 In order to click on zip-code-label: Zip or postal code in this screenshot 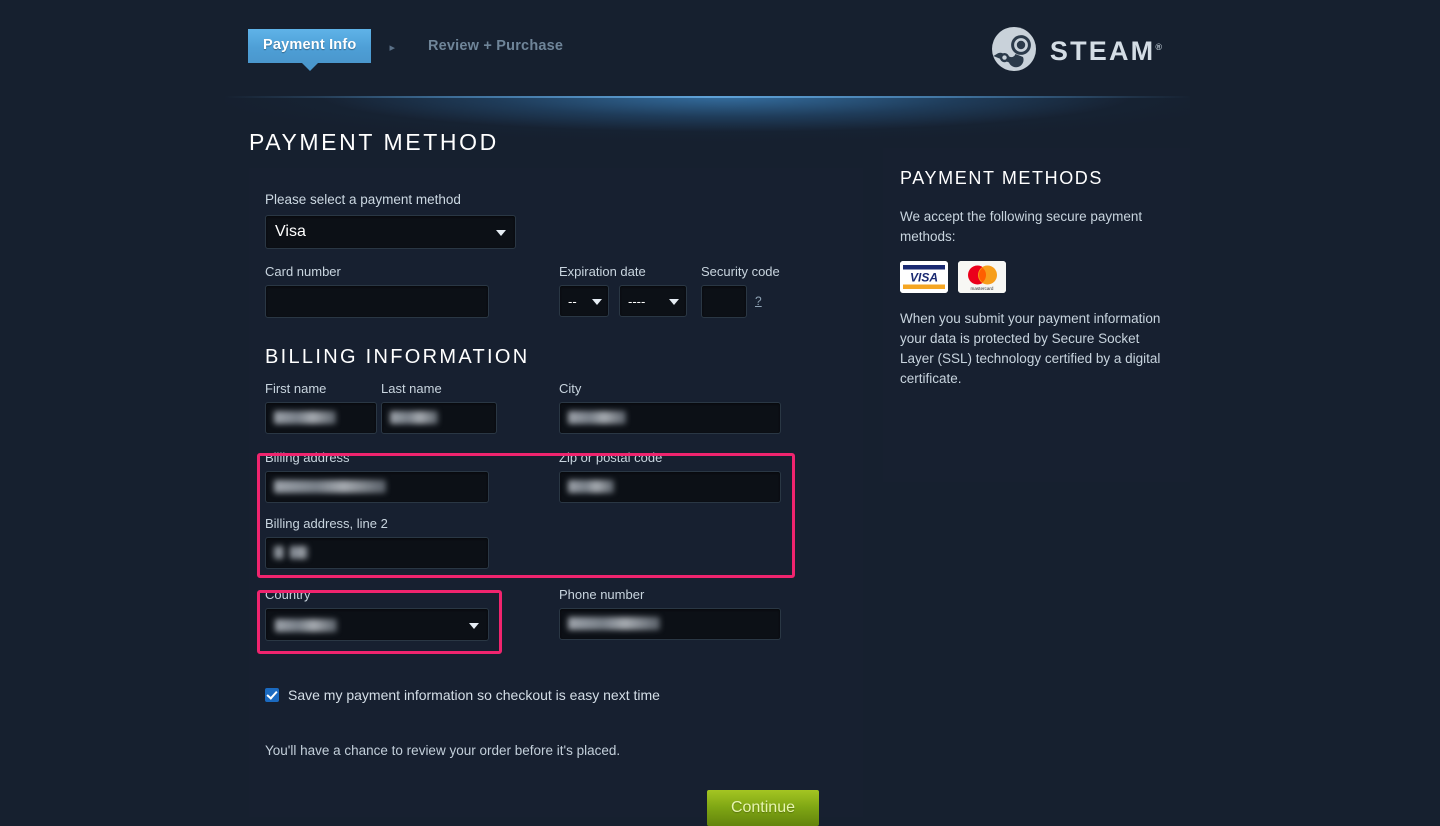, I will do `click(611, 457)`.